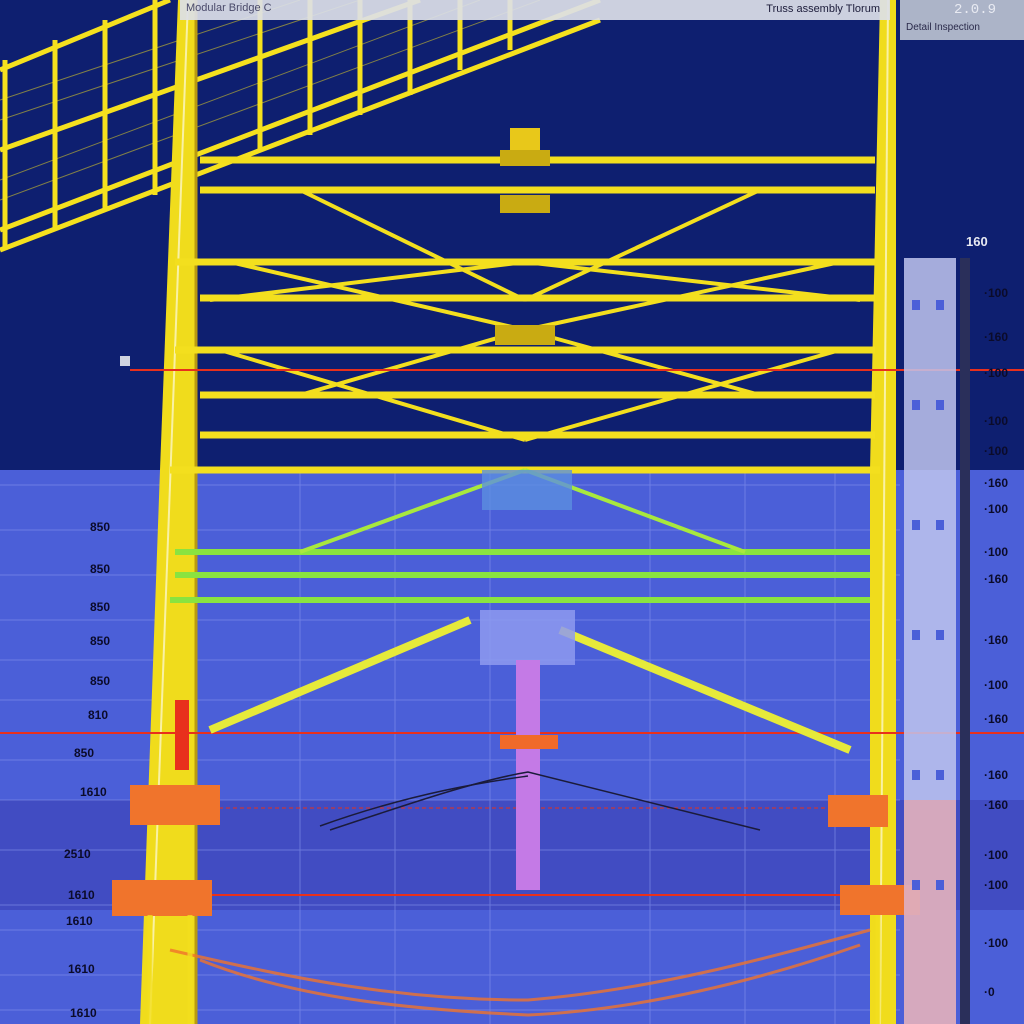 This screenshot has height=1024, width=1024. What do you see at coordinates (525, 158) in the screenshot?
I see `top-hub-base` at bounding box center [525, 158].